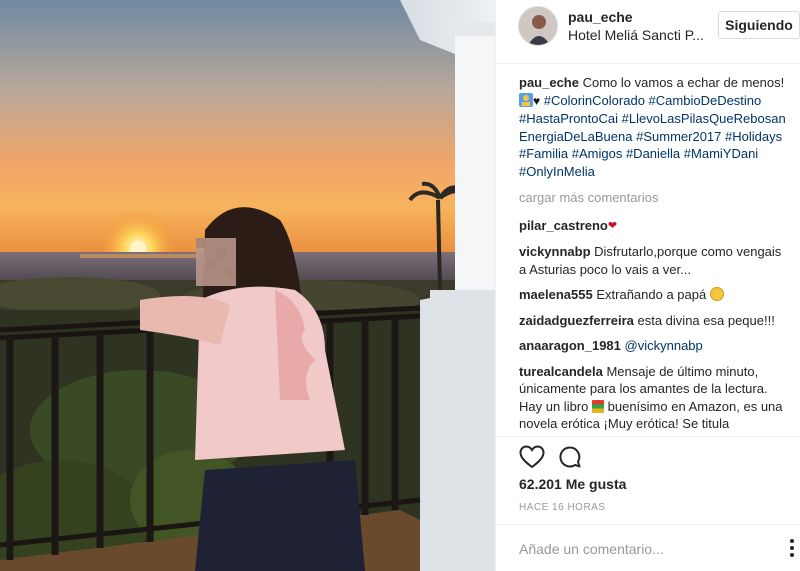 Image resolution: width=800 pixels, height=571 pixels. I want to click on post-actions, so click(648, 456).